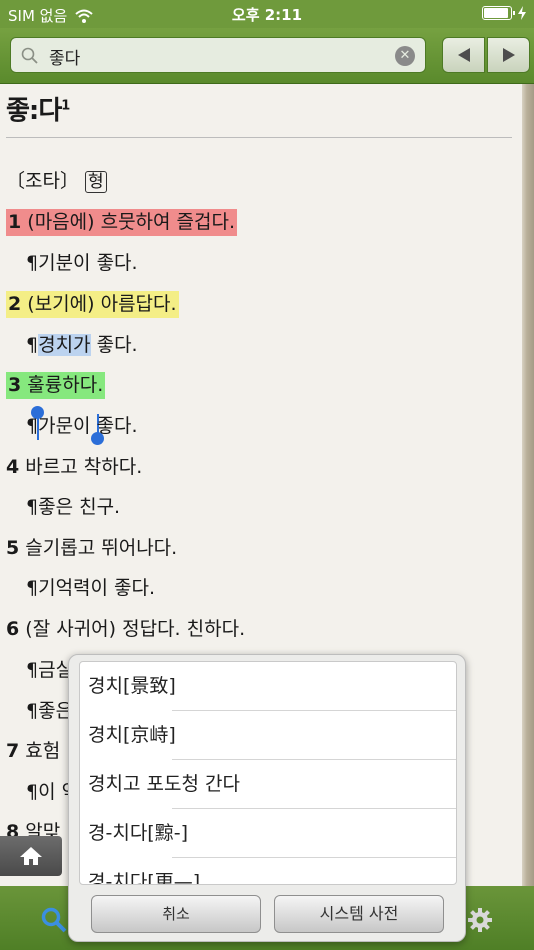 This screenshot has width=534, height=950. I want to click on sense-2: 2 (보기에) 아름답다., so click(92, 303).